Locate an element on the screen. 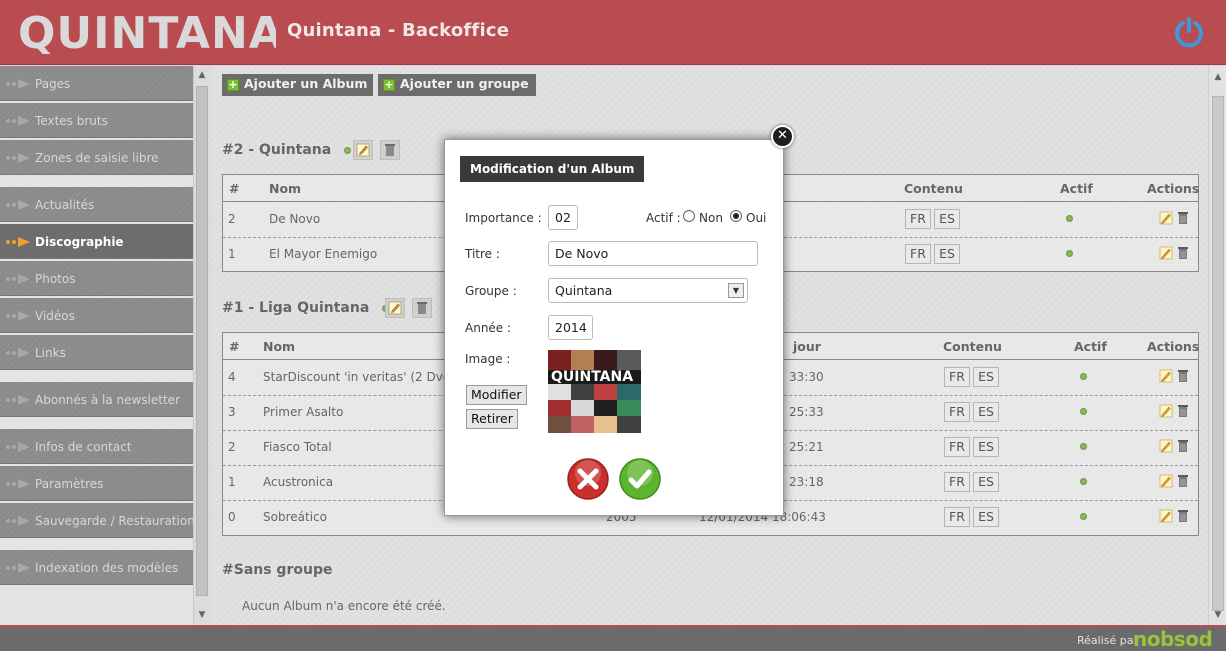 This screenshot has height=651, width=1226. close-icon: ✕ is located at coordinates (782, 136).